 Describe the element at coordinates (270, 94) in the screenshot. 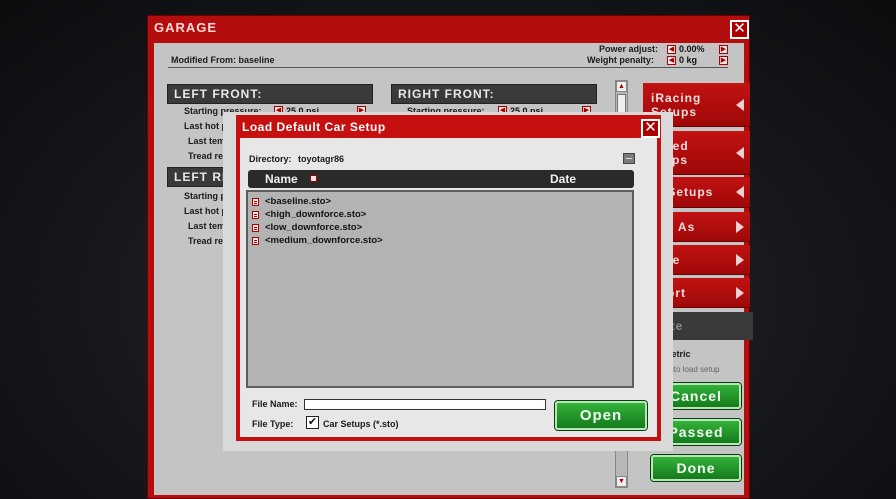

I see `left-front-header: LEFT FRONT:` at that location.